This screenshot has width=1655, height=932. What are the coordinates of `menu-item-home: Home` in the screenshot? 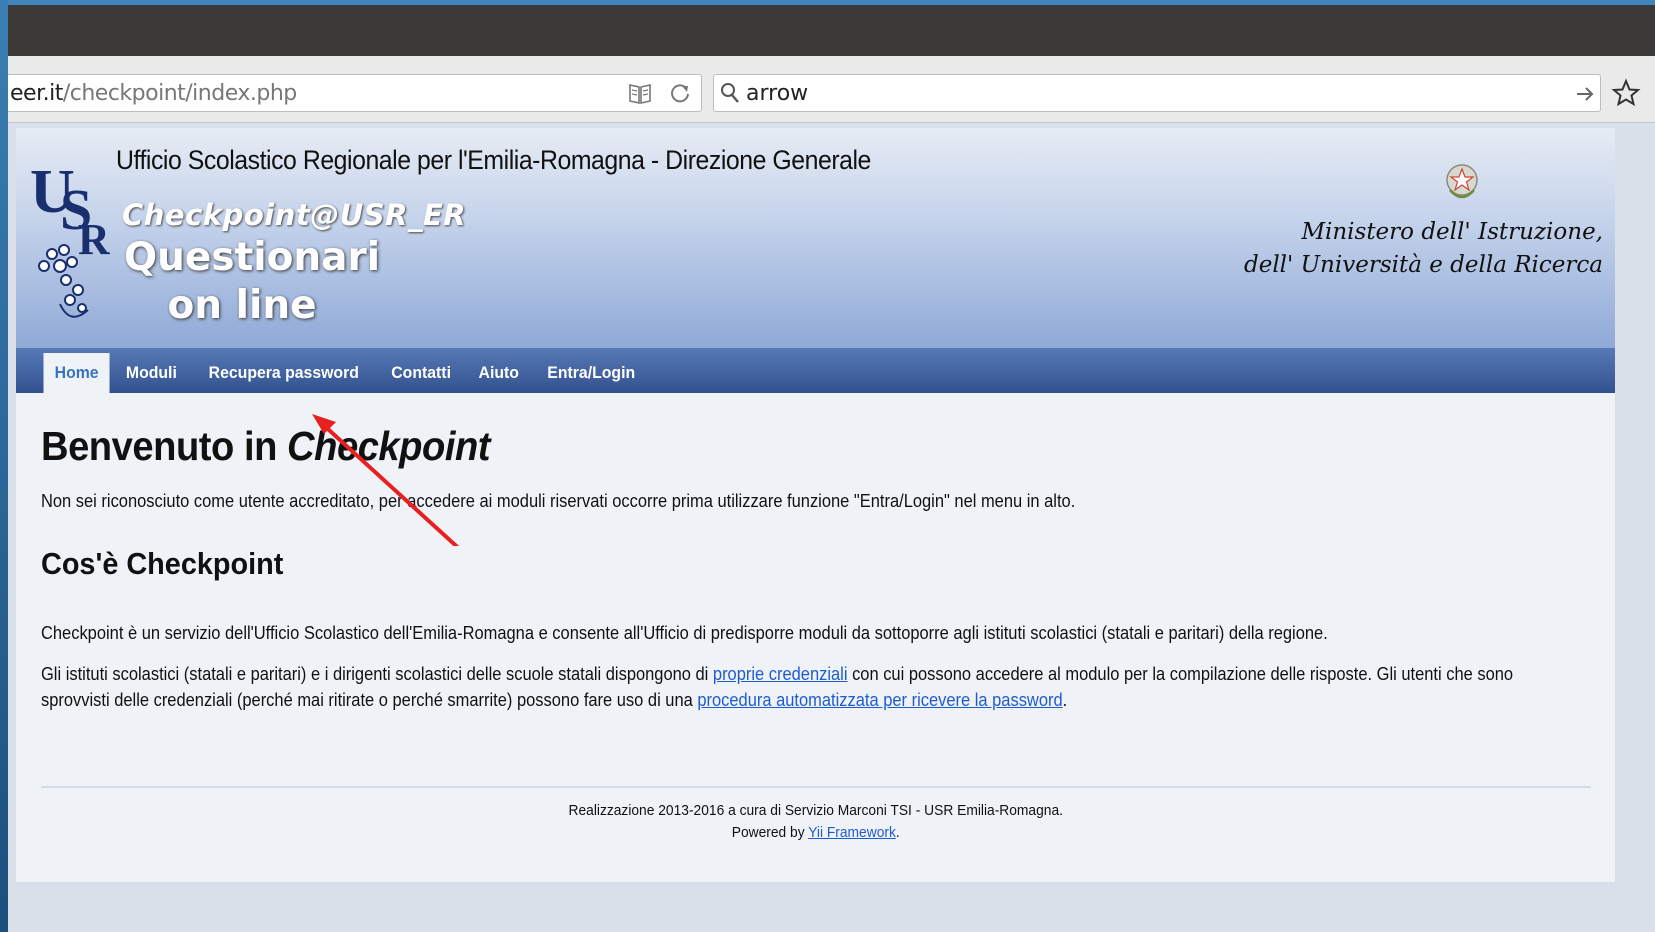 It's located at (76, 373).